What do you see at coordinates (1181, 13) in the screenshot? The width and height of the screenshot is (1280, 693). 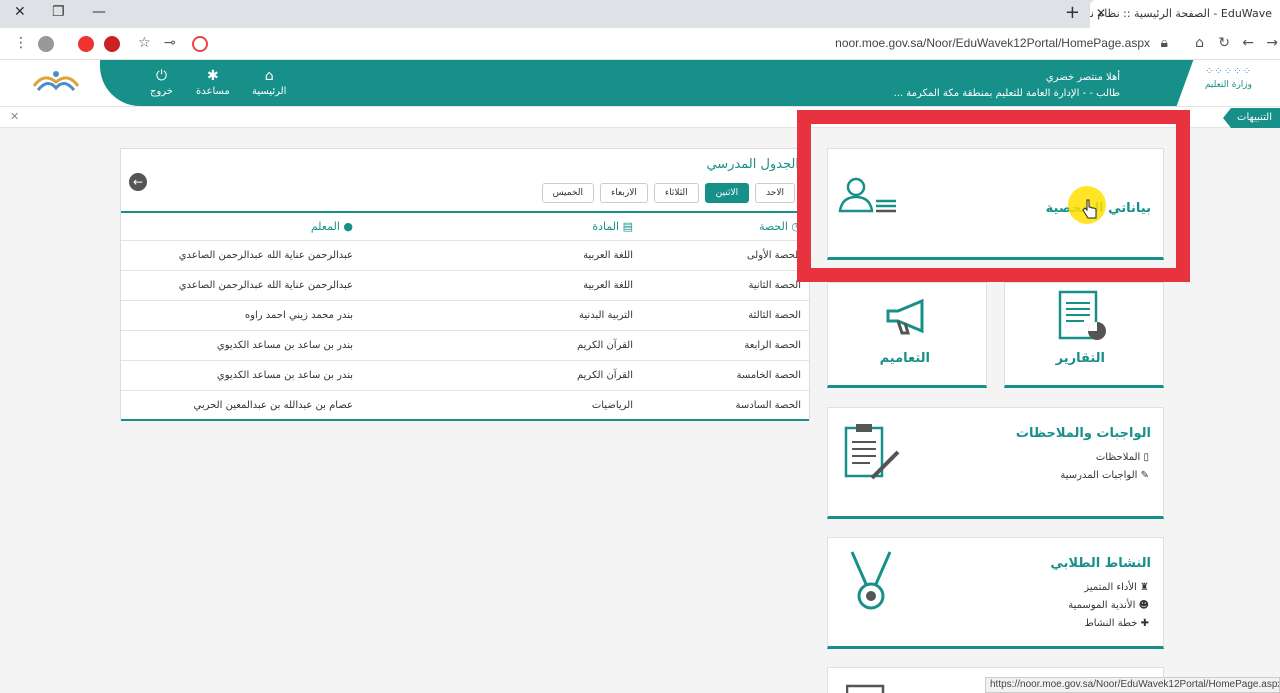 I see `tab-title: EduWave - الصفحة الرئيسية :: نظام نور` at bounding box center [1181, 13].